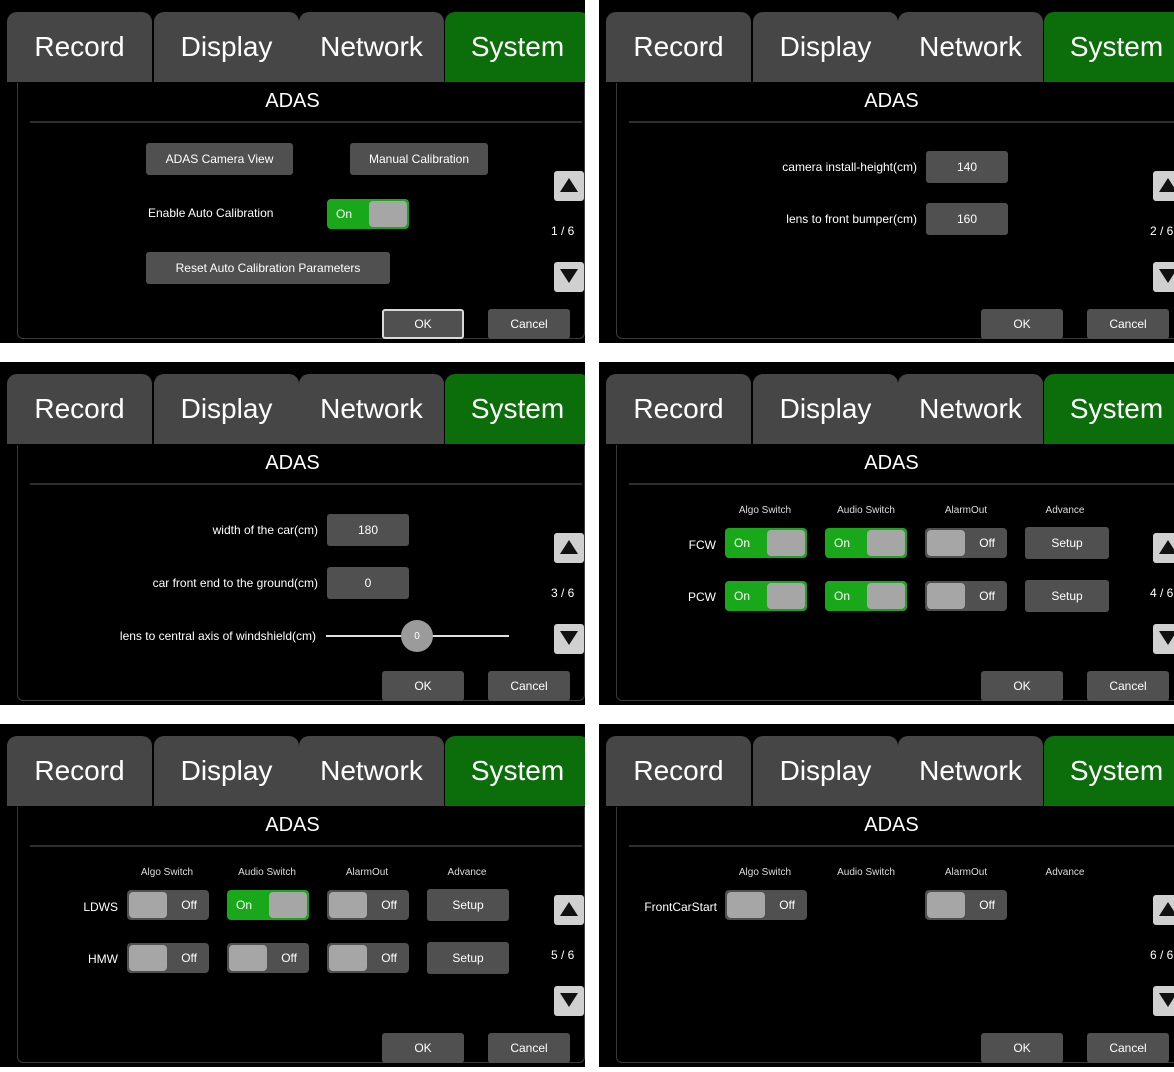 This screenshot has width=1174, height=1072. Describe the element at coordinates (268, 268) in the screenshot. I see `reset-auto-calibration-button: Reset Auto Calibration Parameters` at that location.